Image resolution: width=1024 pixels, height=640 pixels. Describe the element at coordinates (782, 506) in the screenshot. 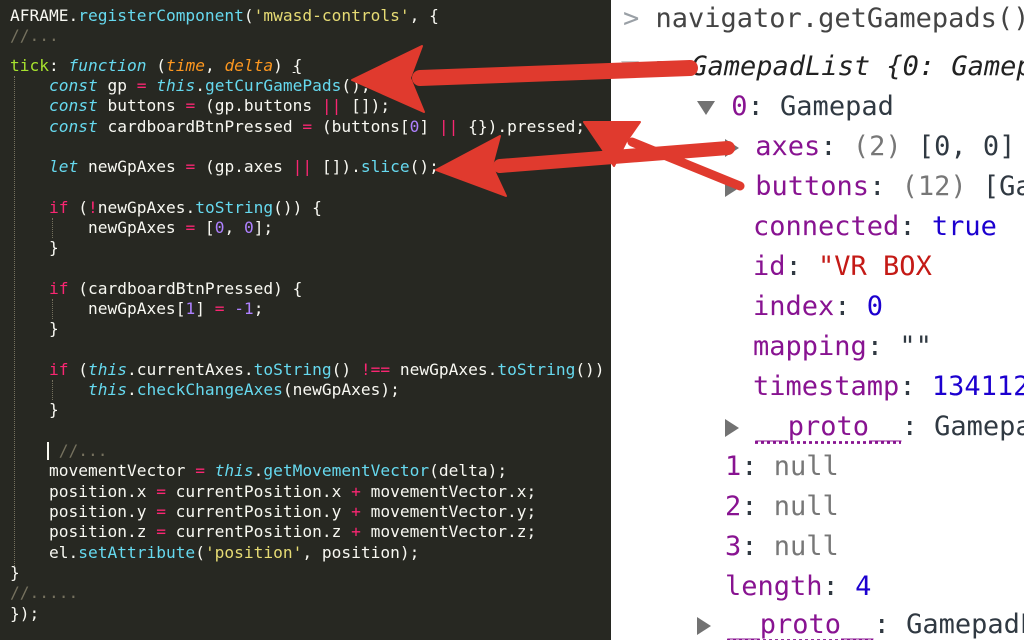

I see `item2-row: 2: null` at that location.